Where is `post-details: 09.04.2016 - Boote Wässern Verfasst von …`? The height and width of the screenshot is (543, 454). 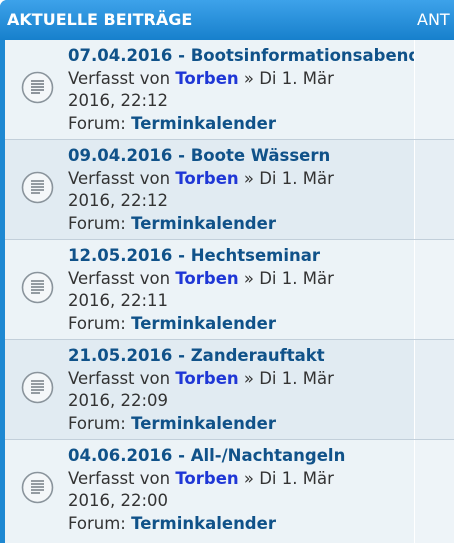
post-details: 09.04.2016 - Boote Wässern Verfasst von … is located at coordinates (240, 190).